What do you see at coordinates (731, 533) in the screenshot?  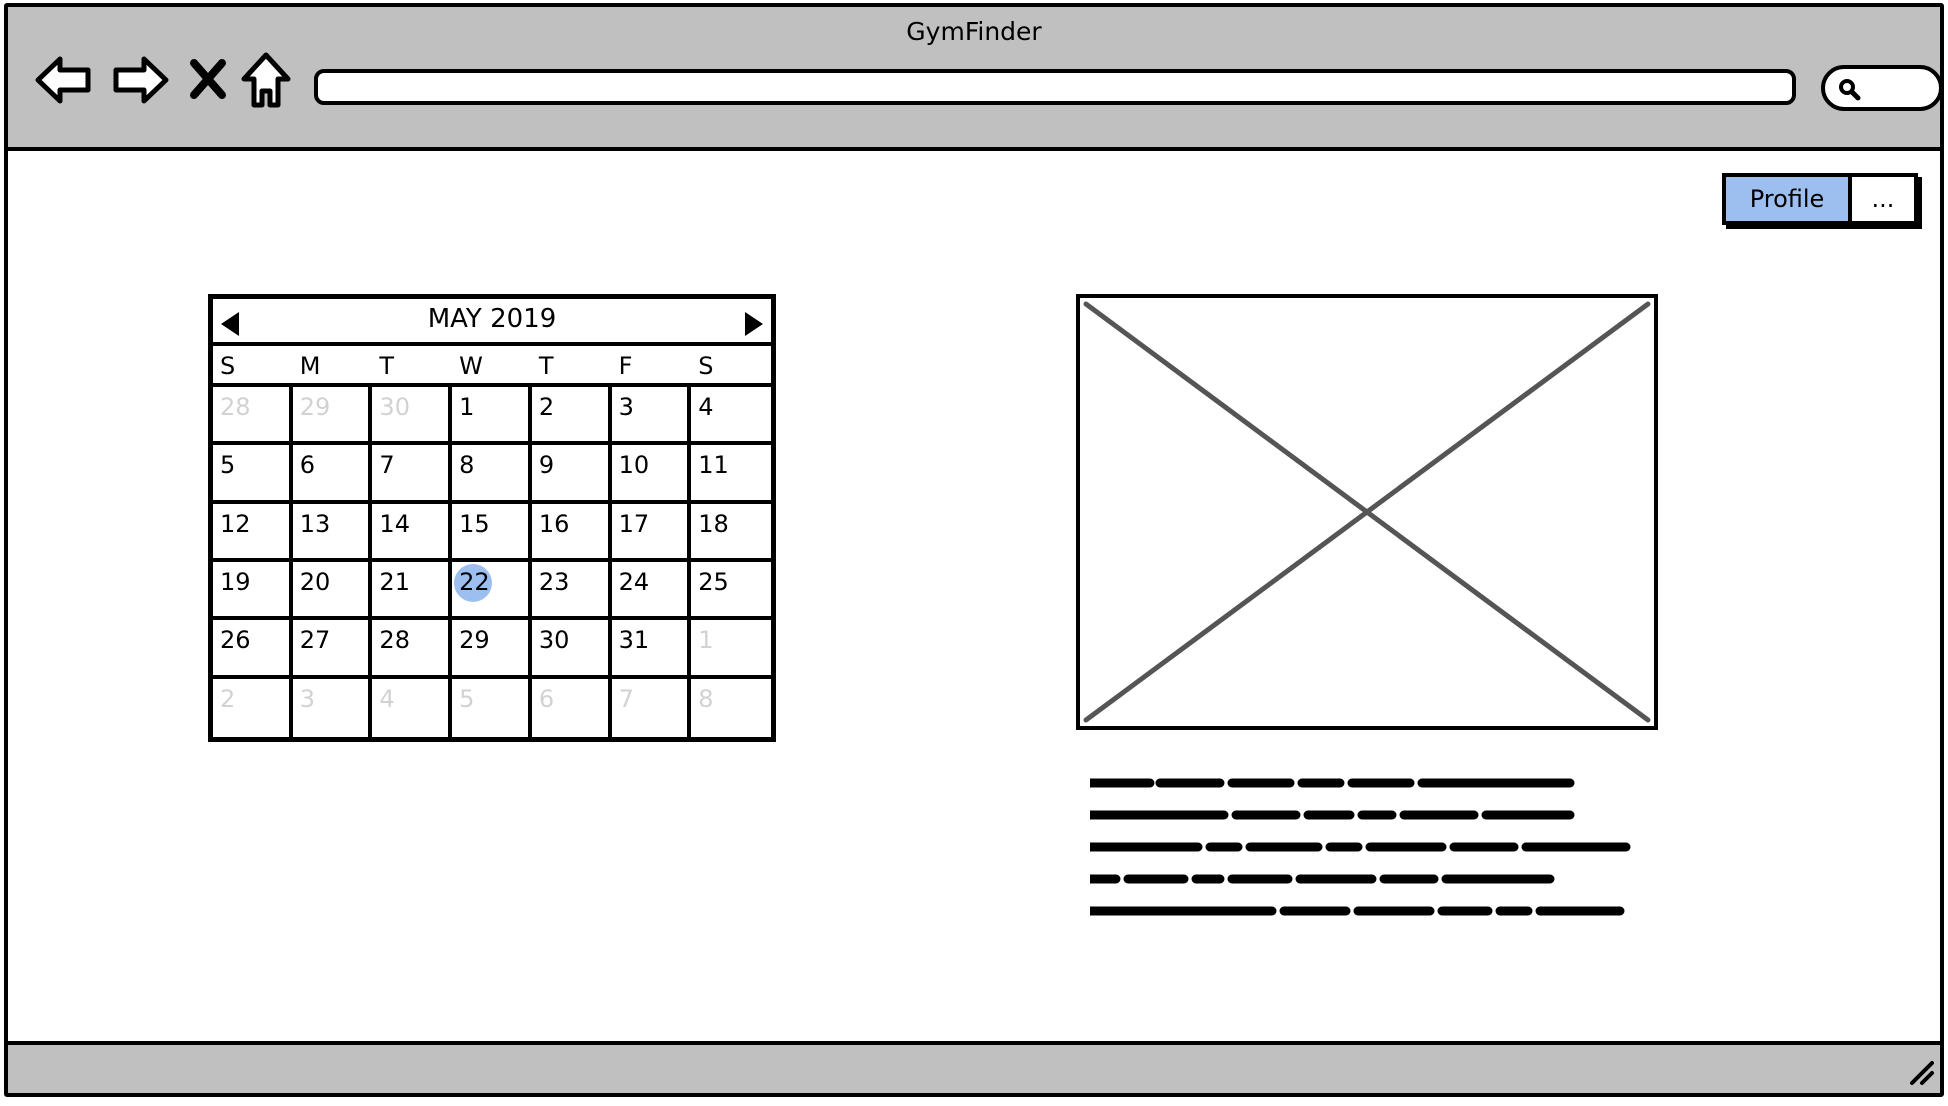 I see `calendar-day: 18` at bounding box center [731, 533].